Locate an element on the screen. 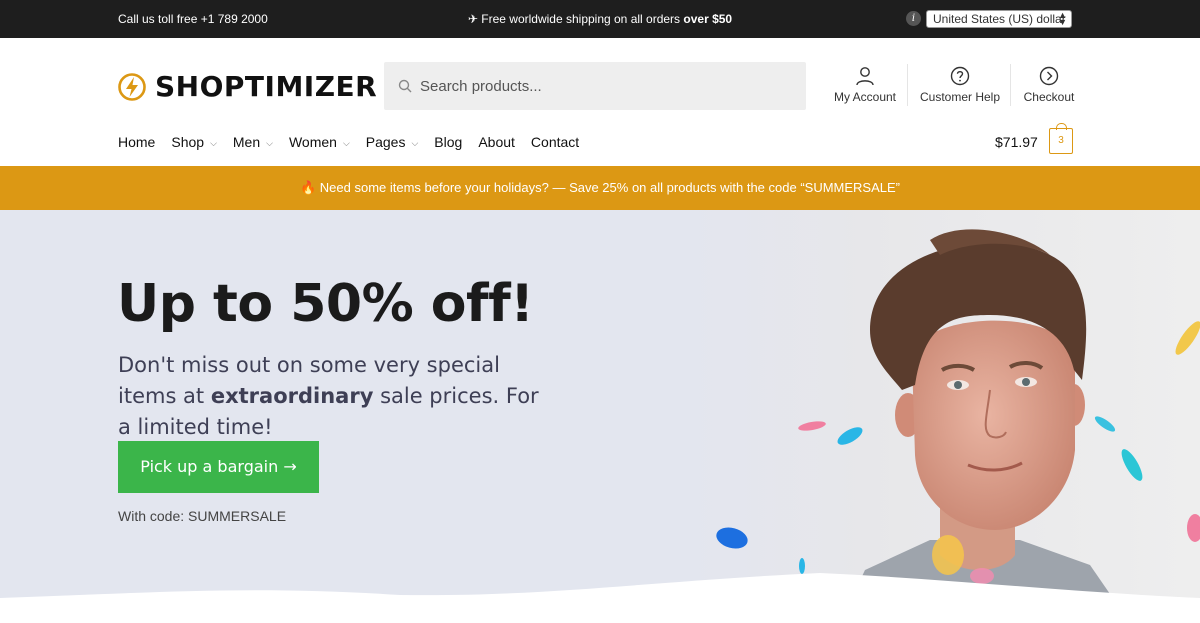 The width and height of the screenshot is (1200, 623). site-logo: SHOPTIMIZER is located at coordinates (247, 86).